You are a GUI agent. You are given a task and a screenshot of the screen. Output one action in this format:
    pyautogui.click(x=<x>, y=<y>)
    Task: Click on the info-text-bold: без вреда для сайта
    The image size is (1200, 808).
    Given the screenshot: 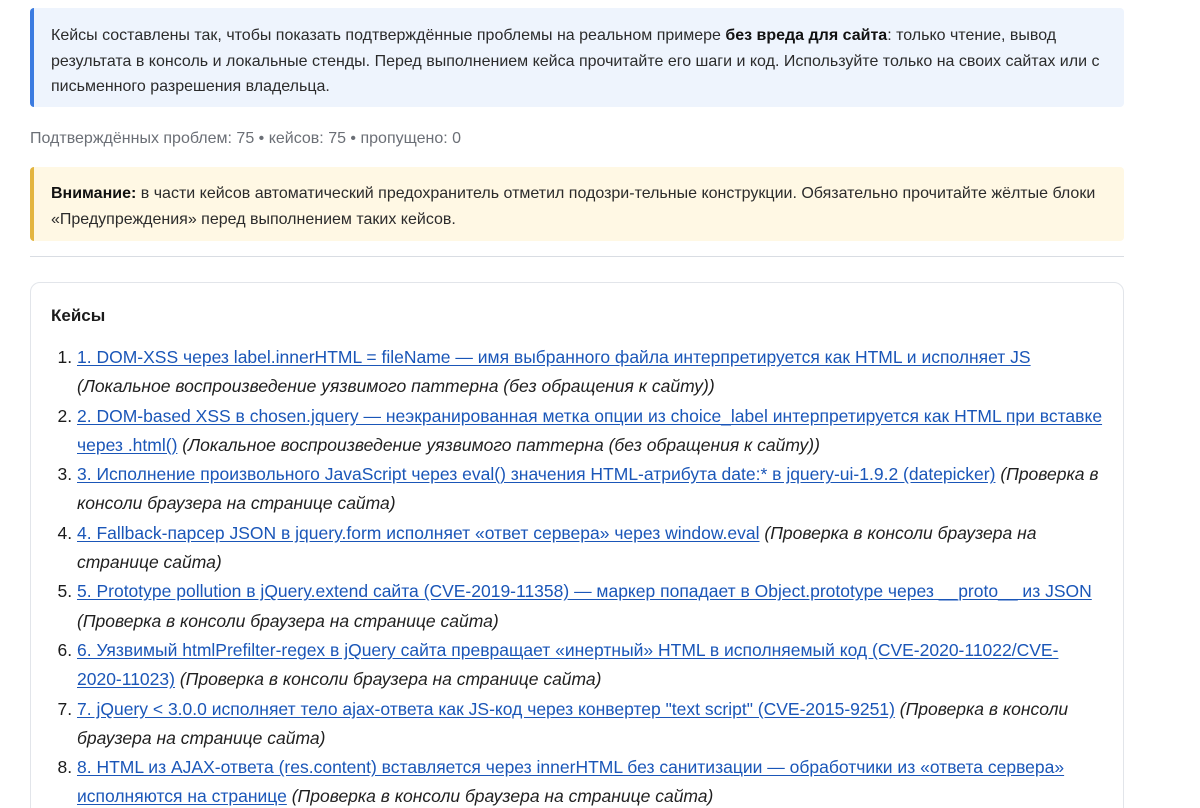 What is the action you would take?
    pyautogui.click(x=806, y=35)
    